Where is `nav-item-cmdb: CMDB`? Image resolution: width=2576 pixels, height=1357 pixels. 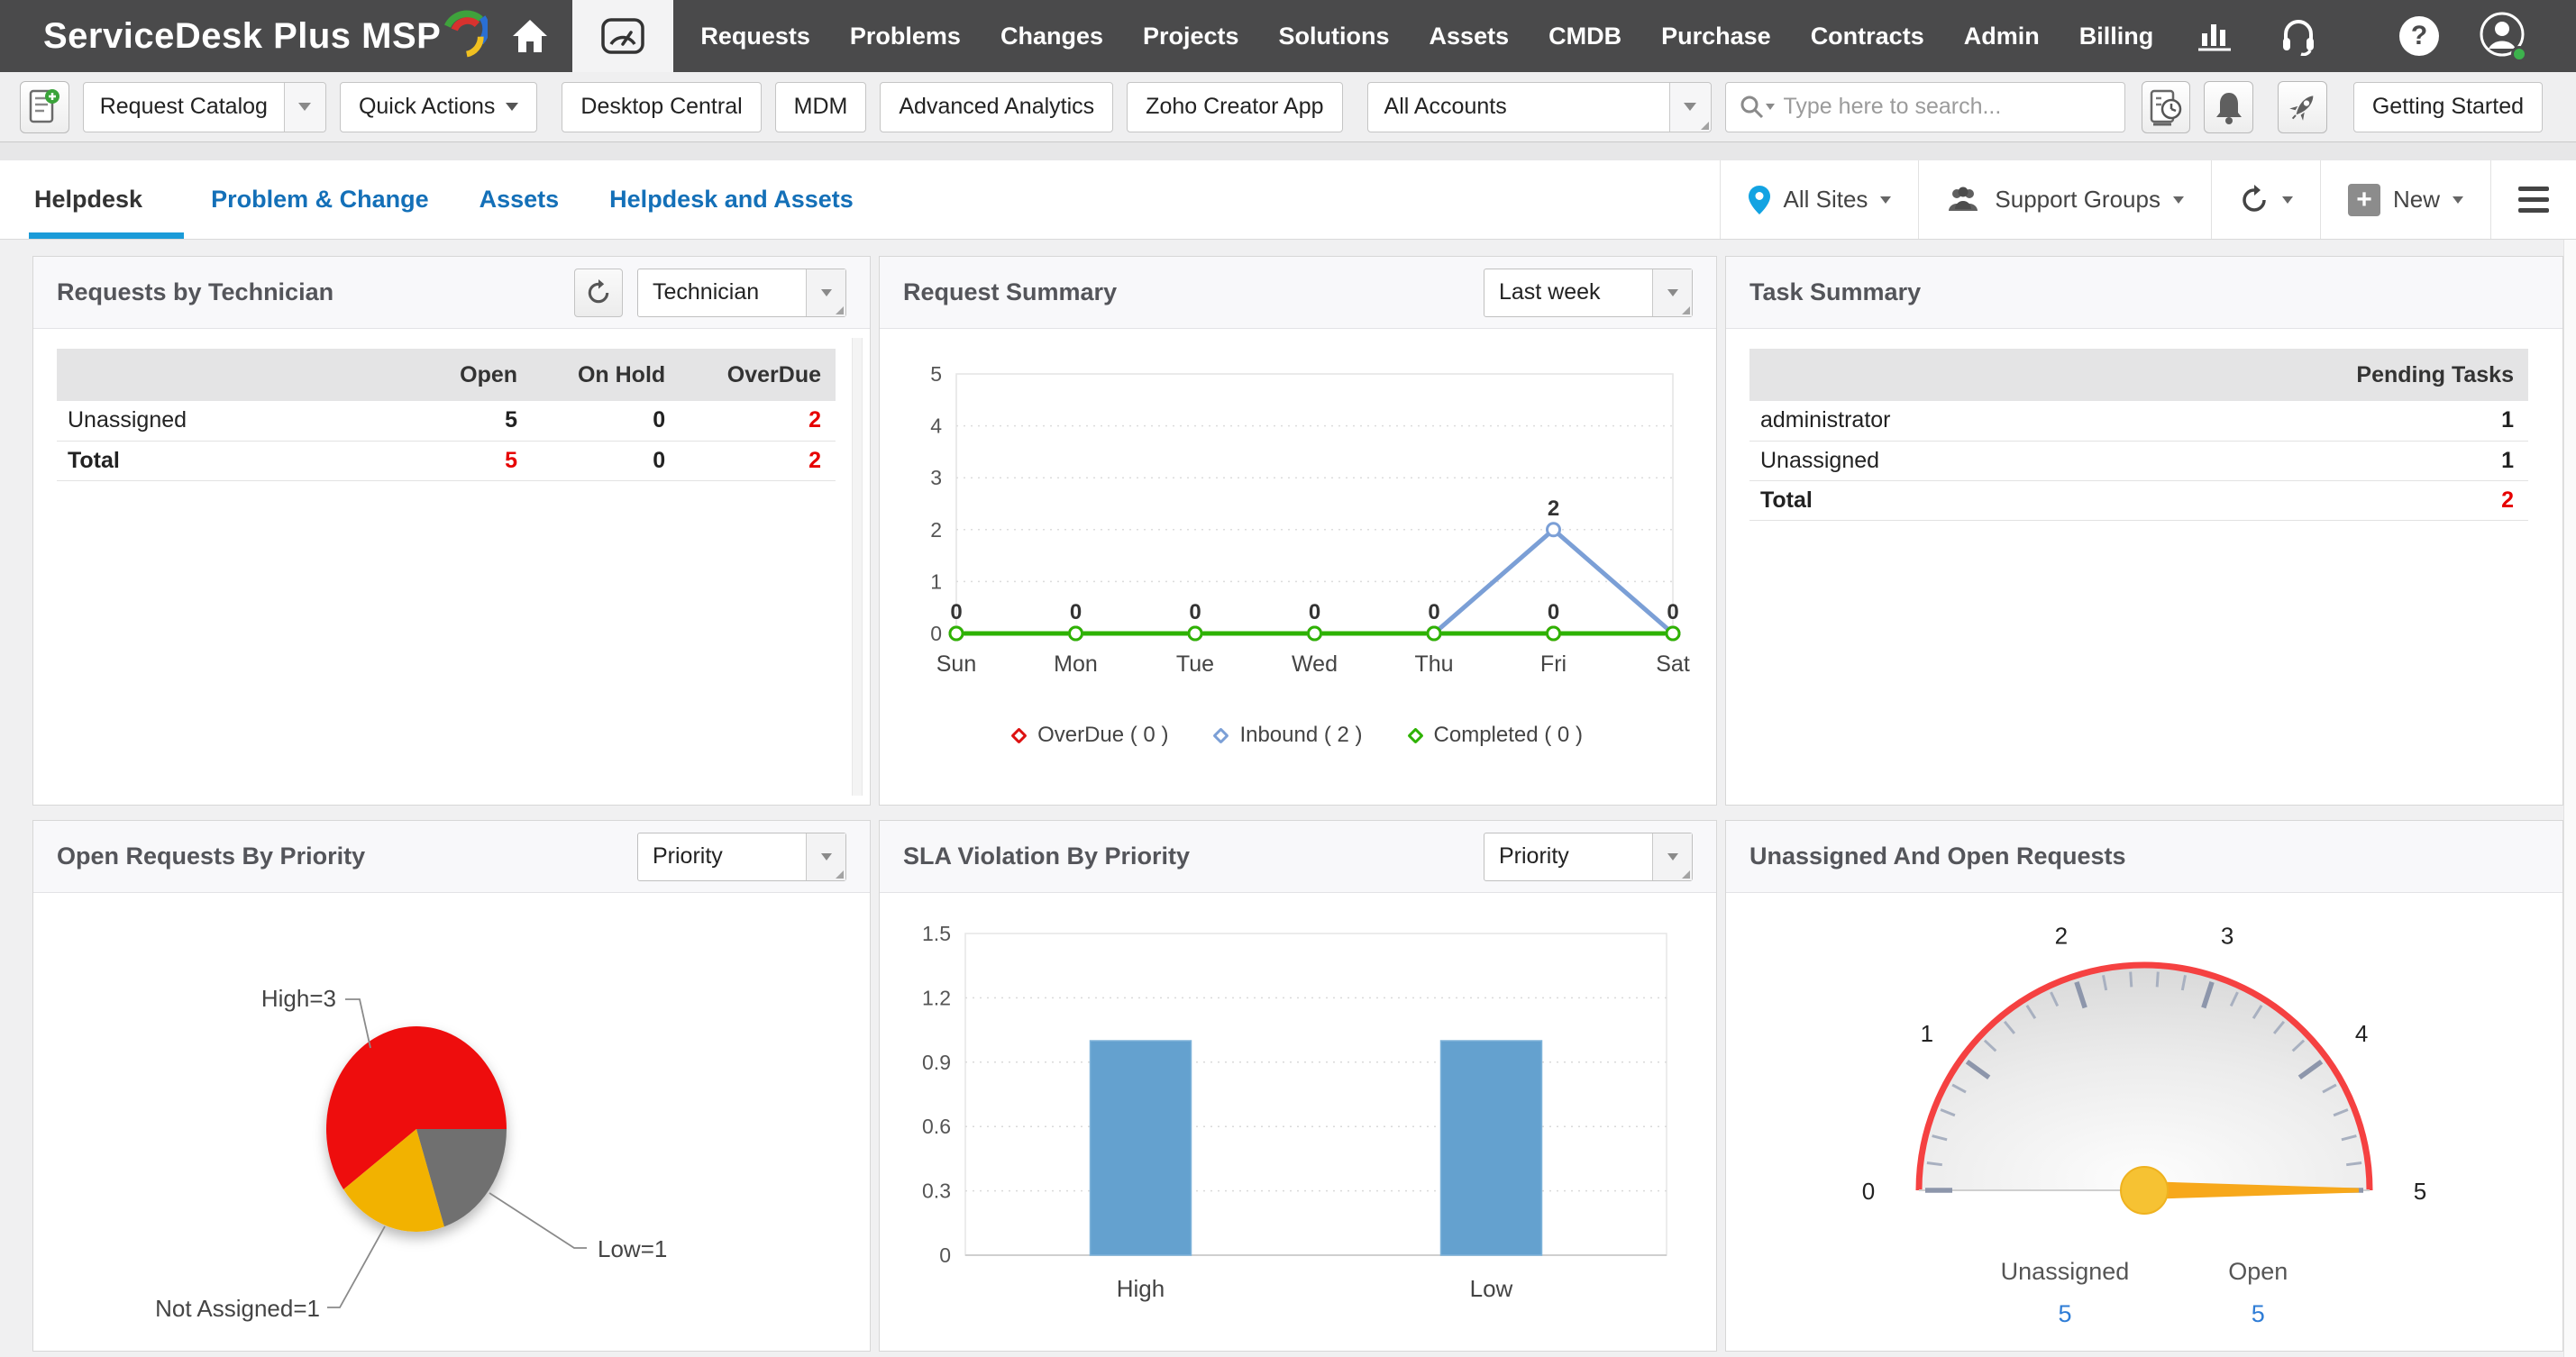
nav-item-cmdb: CMDB is located at coordinates (1584, 36).